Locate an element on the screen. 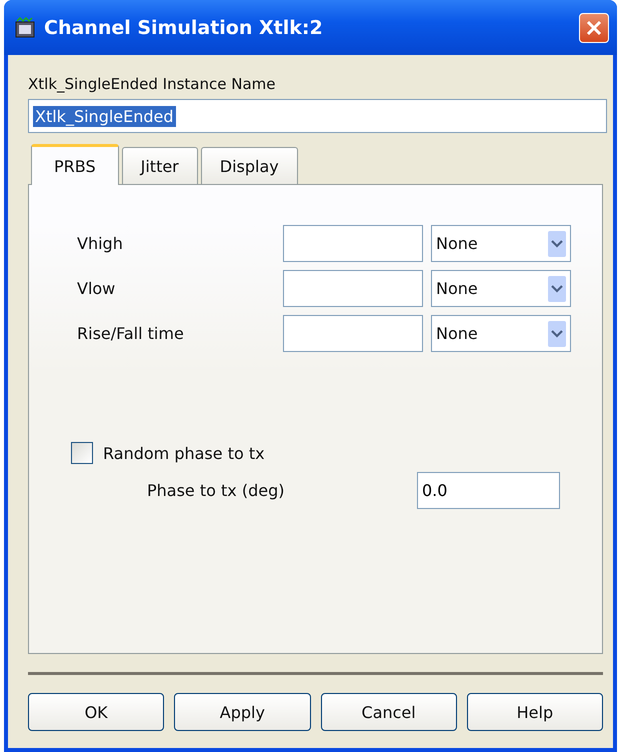  close-button is located at coordinates (594, 27).